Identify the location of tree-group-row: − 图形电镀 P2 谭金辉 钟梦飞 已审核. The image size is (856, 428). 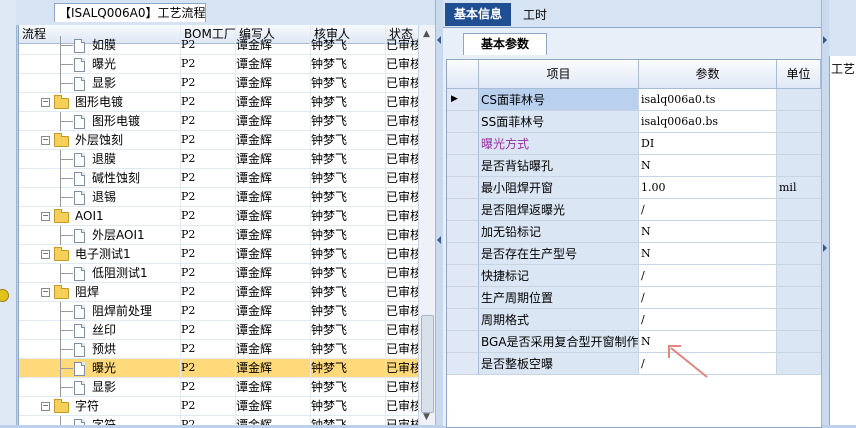
(219, 102).